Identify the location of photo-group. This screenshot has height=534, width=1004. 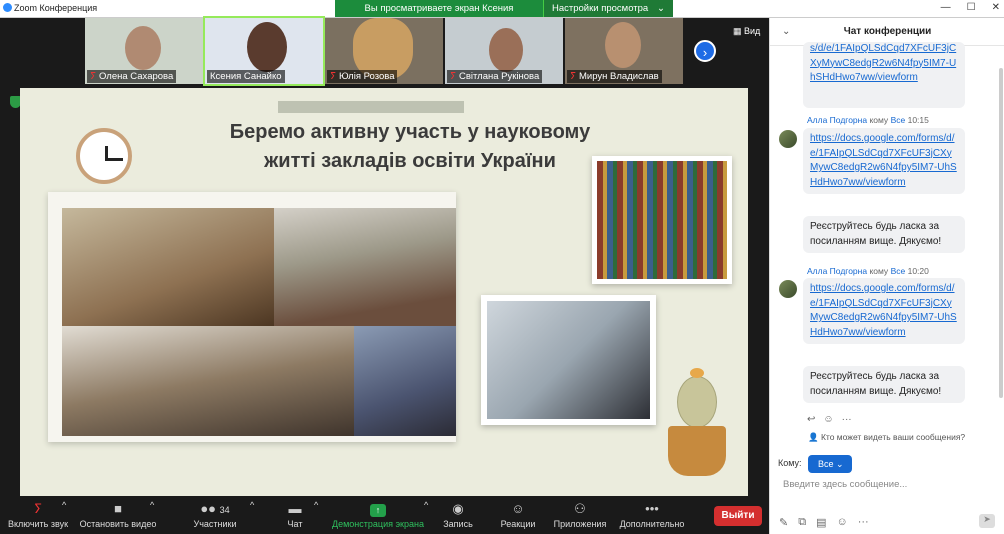
(208, 381).